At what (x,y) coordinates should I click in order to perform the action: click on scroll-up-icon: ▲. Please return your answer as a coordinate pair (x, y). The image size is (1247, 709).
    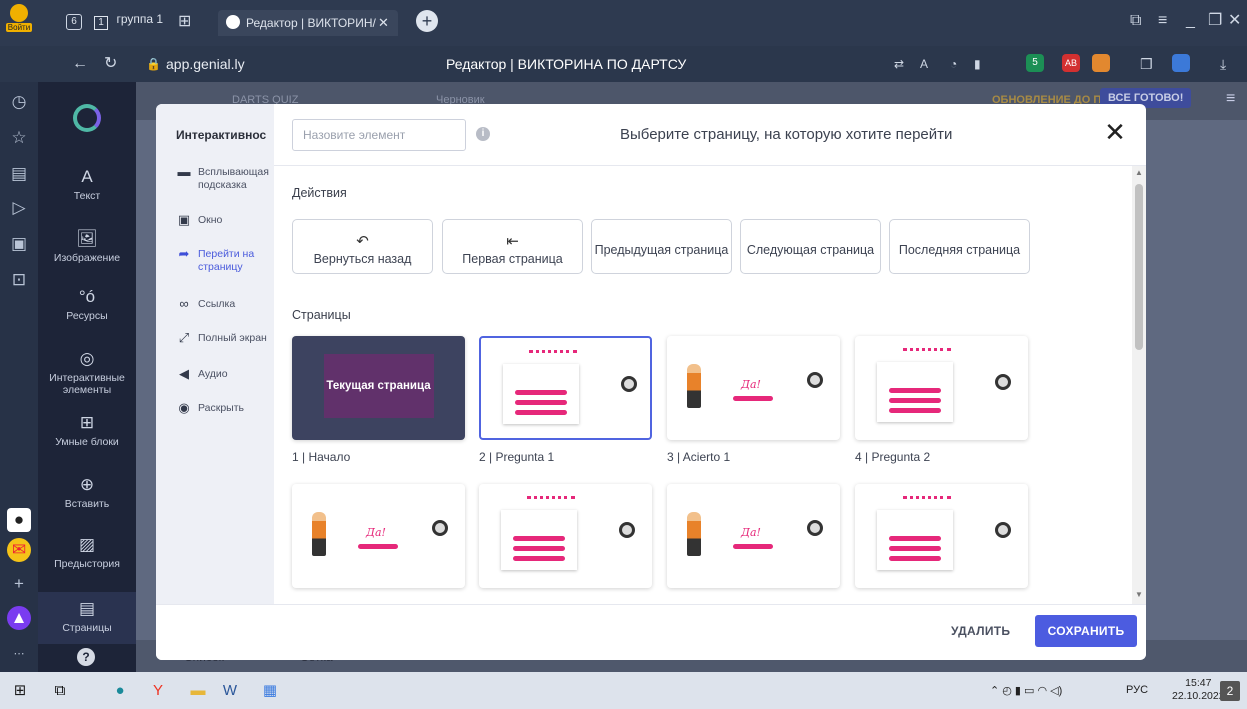
    Looking at the image, I should click on (1139, 172).